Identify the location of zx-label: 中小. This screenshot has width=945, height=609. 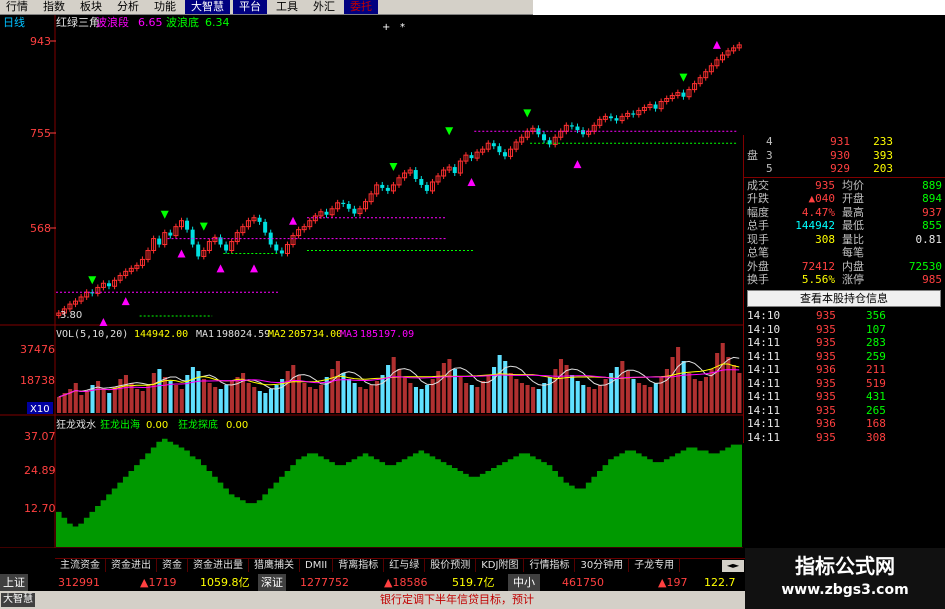
(524, 582).